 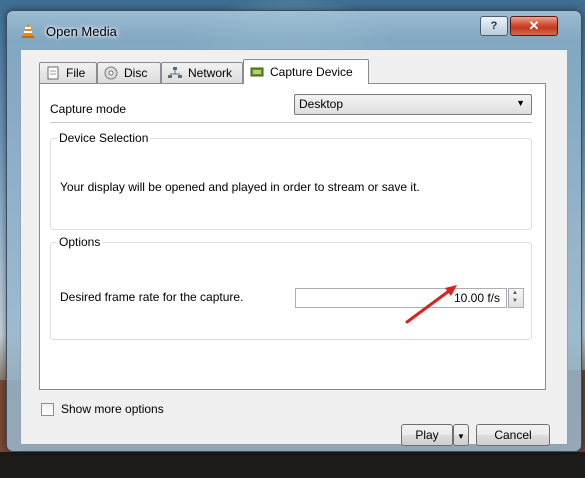 I want to click on play-dropdown-arrow-icon: ▼, so click(x=461, y=436).